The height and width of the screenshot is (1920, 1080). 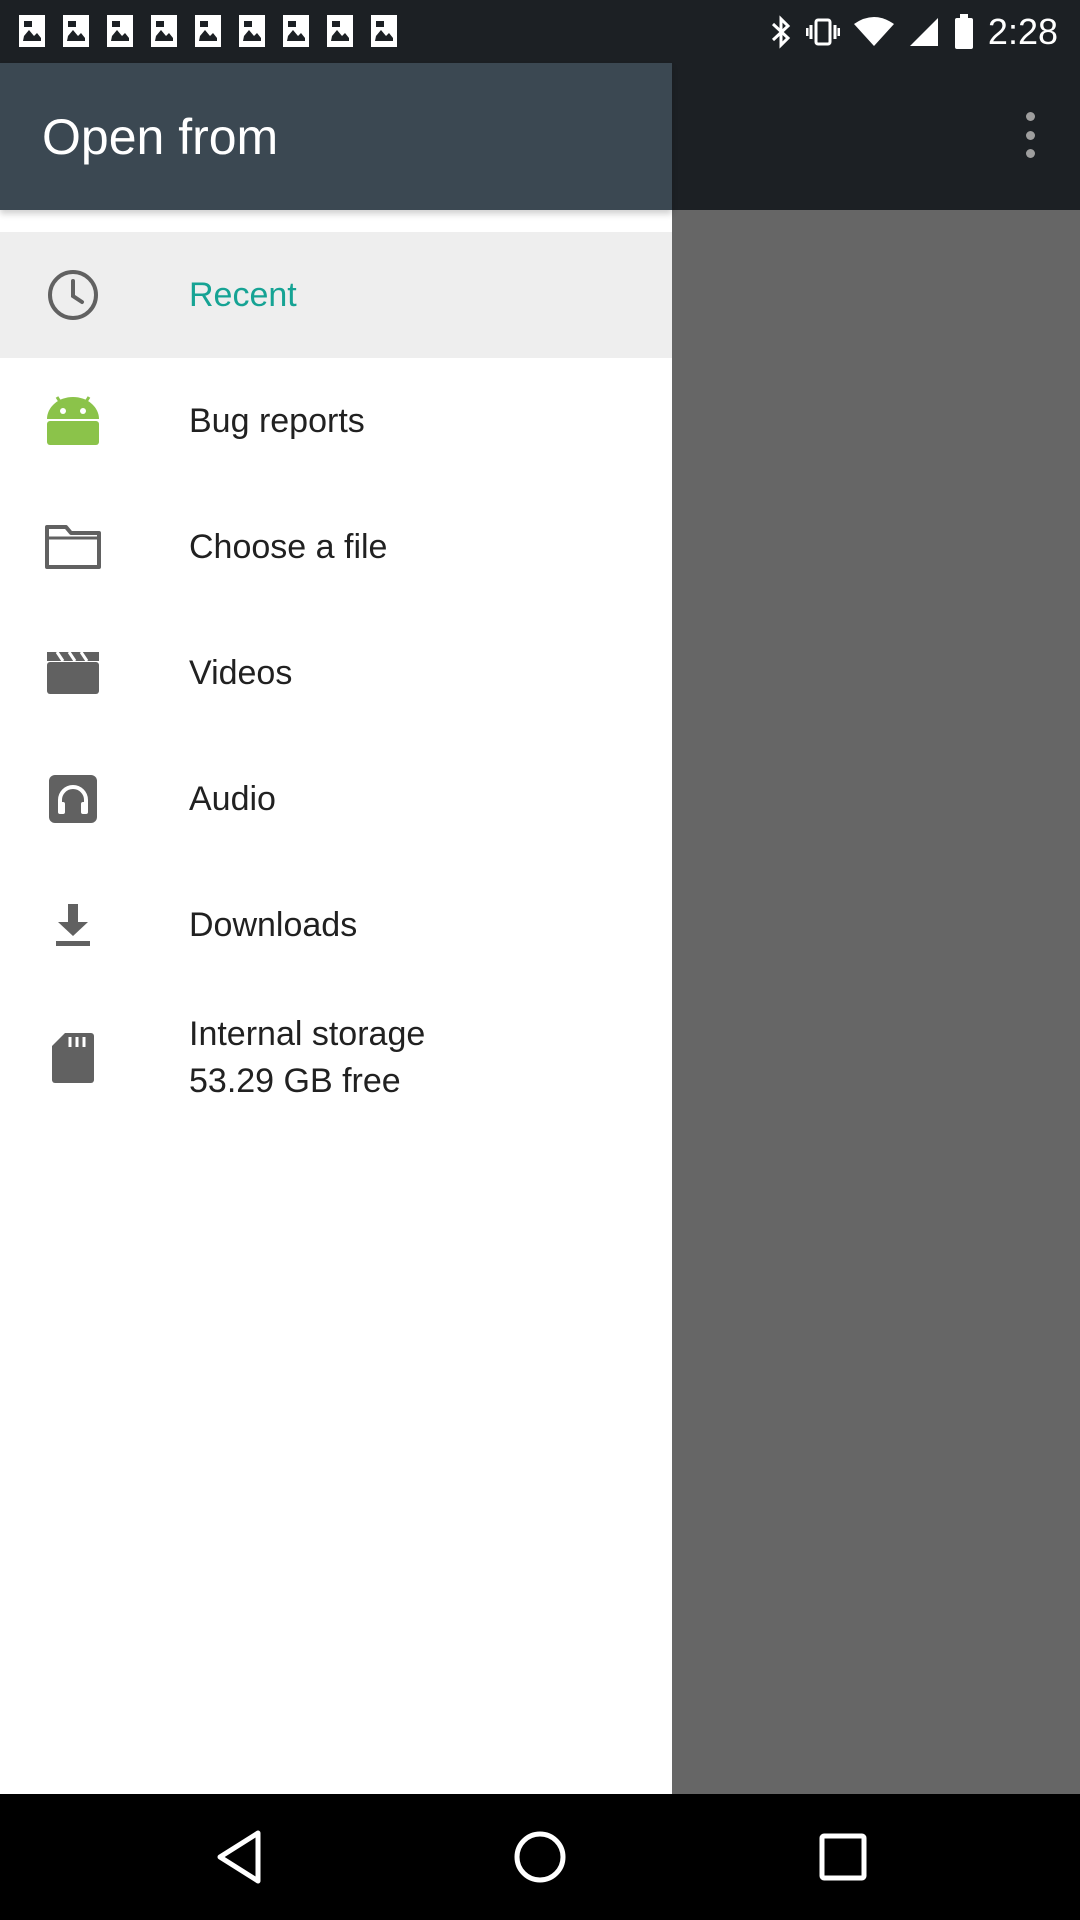 What do you see at coordinates (288, 546) in the screenshot?
I see `menu-item-label: Choose a file` at bounding box center [288, 546].